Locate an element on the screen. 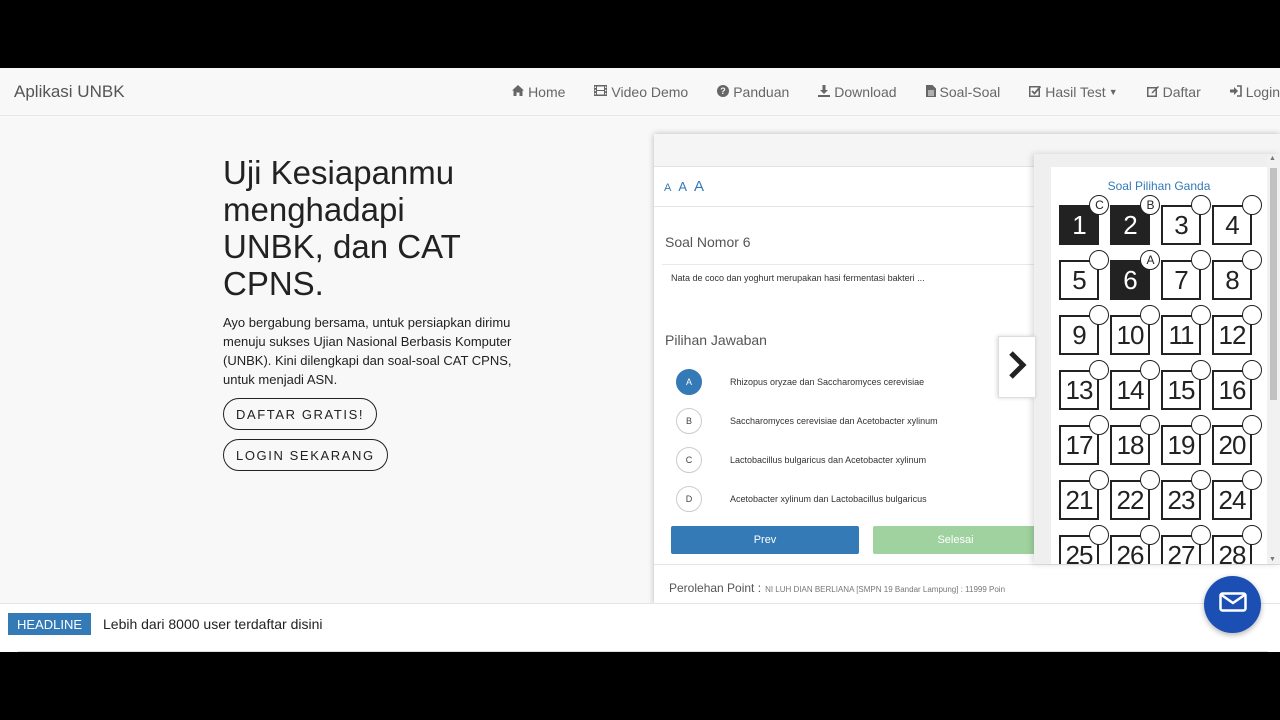 The width and height of the screenshot is (1280, 720). nav-soal-soal: Soal-Soal is located at coordinates (963, 92).